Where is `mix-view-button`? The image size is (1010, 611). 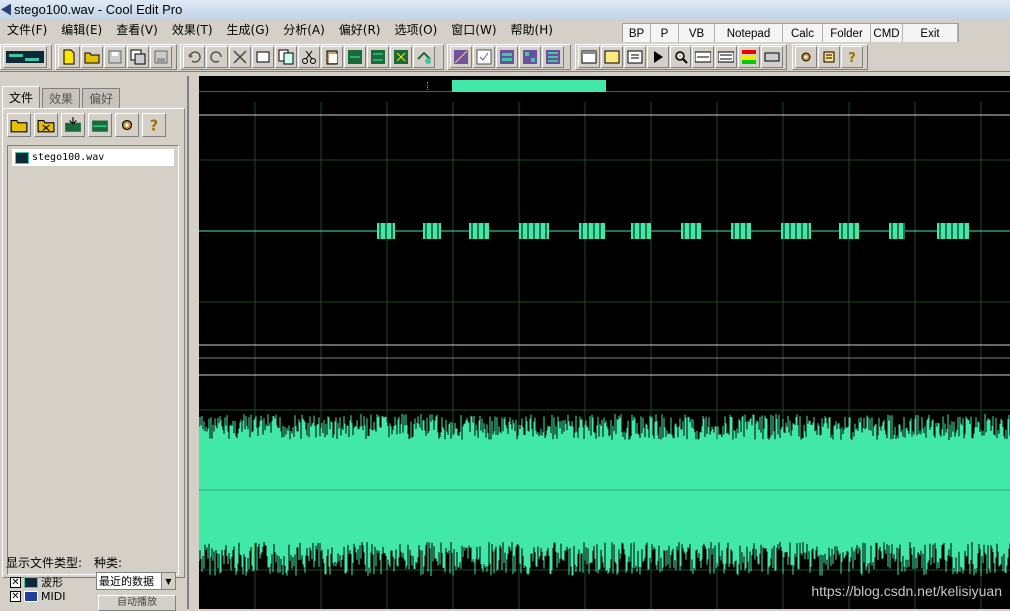 mix-view-button is located at coordinates (530, 57).